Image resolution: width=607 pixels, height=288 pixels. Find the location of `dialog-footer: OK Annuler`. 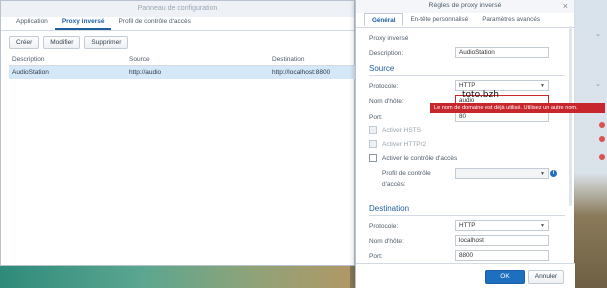

dialog-footer: OK Annuler is located at coordinates (465, 275).